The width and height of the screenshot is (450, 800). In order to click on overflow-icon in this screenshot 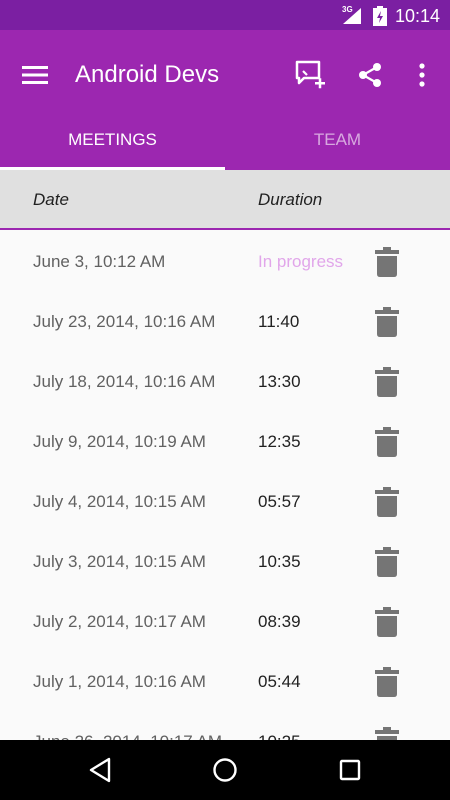, I will do `click(422, 75)`.